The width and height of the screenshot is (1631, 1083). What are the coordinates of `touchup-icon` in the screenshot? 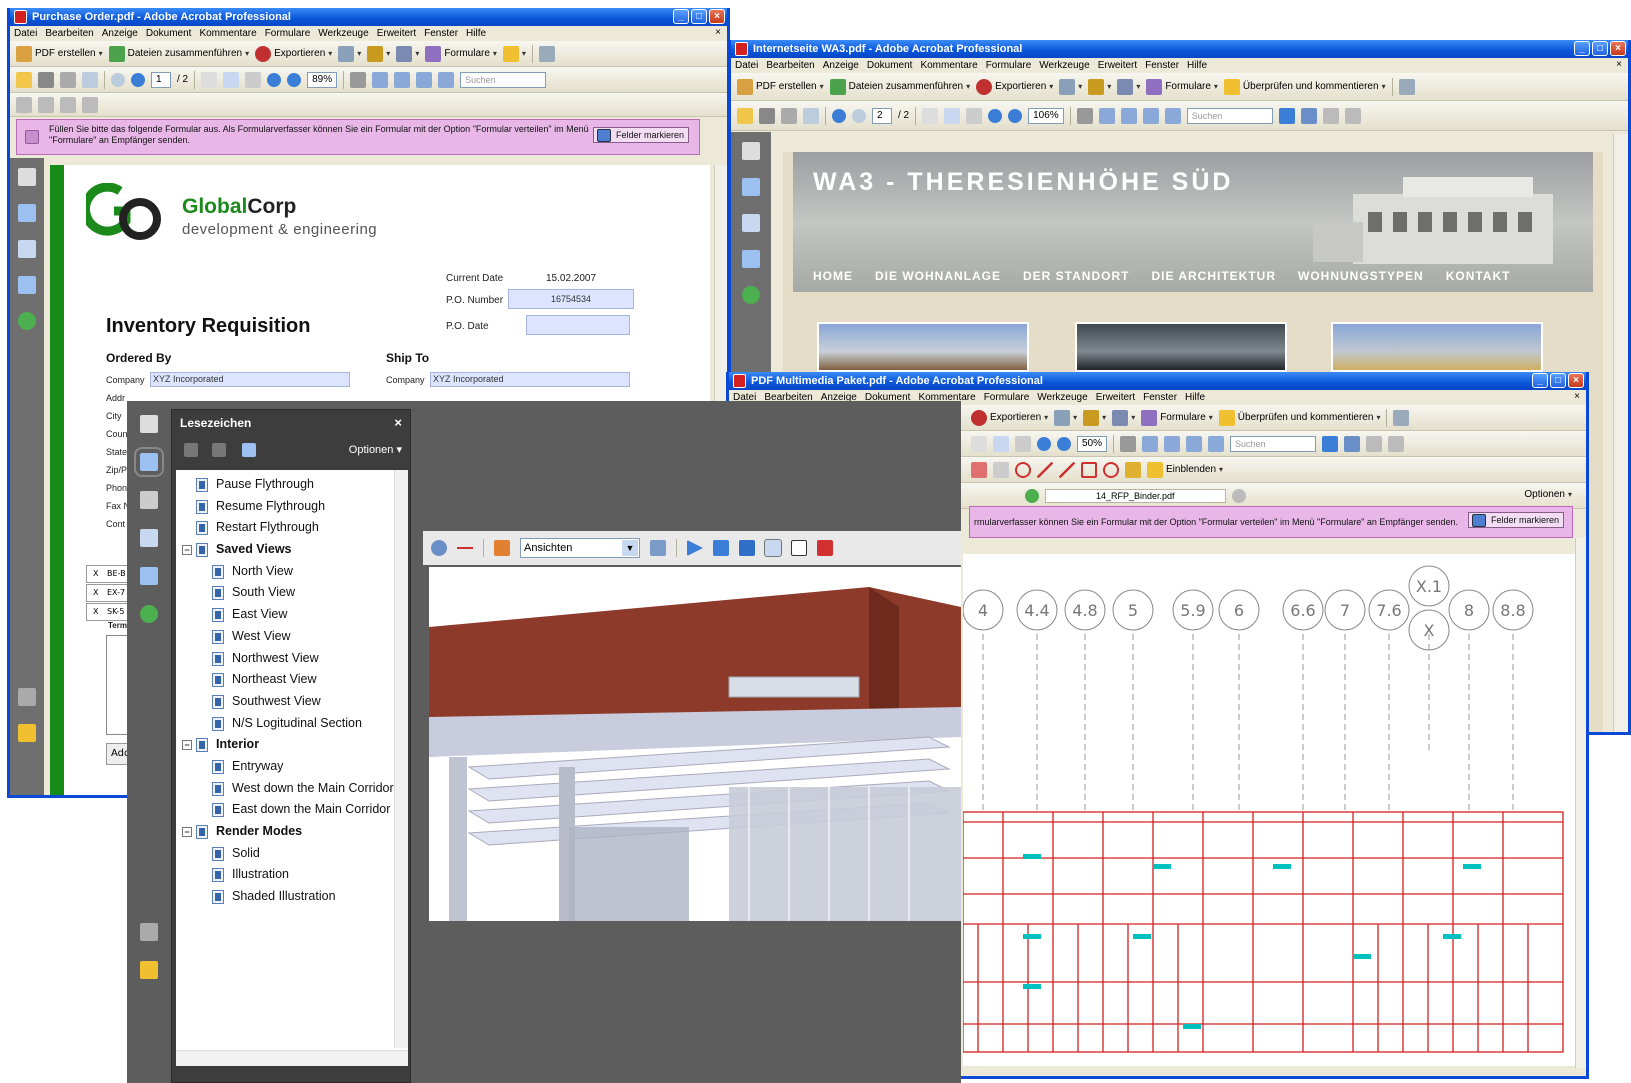 It's located at (1352, 443).